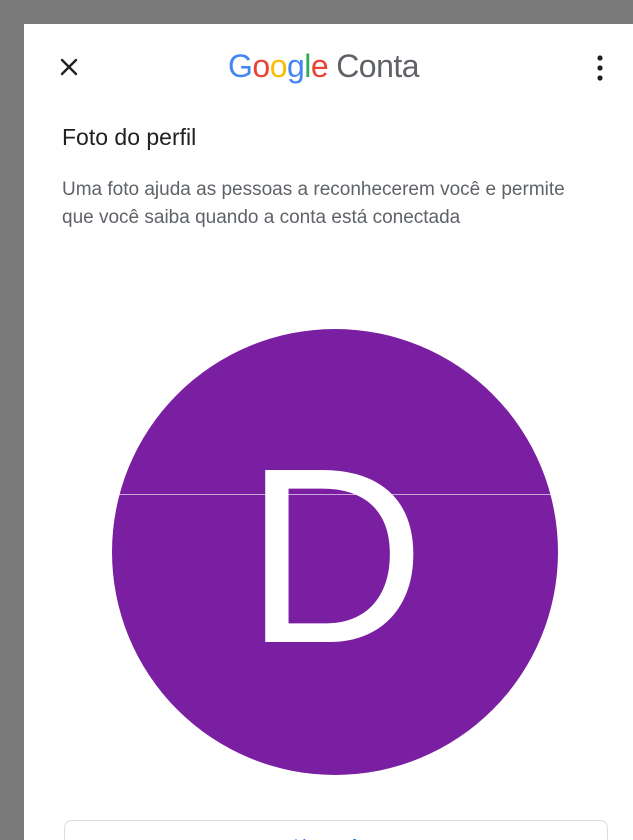  Describe the element at coordinates (295, 65) in the screenshot. I see `brand-letter: g` at that location.